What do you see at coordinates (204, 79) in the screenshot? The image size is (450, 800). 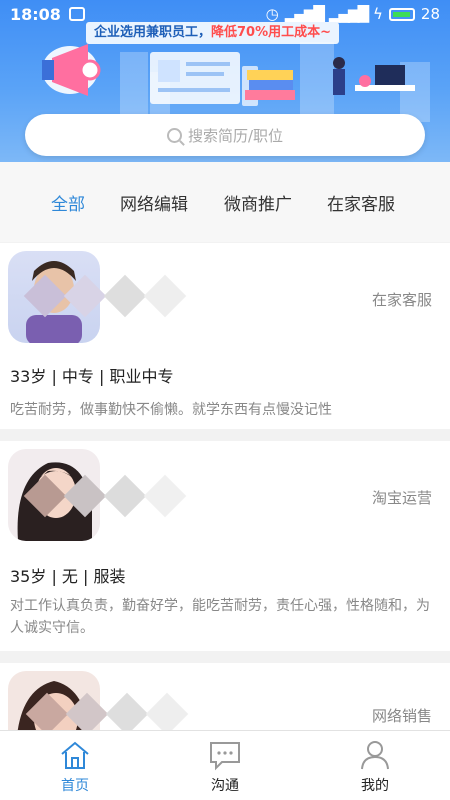 I see `resume-board-illustration` at bounding box center [204, 79].